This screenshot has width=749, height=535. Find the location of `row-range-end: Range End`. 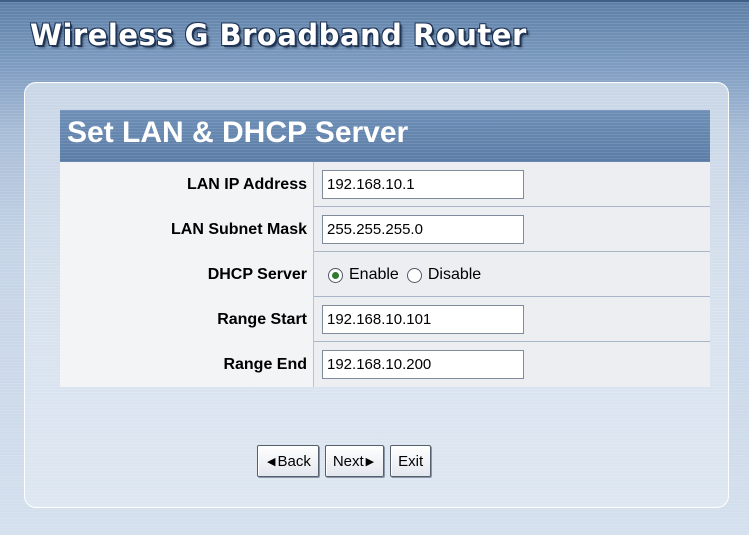

row-range-end: Range End is located at coordinates (385, 364).